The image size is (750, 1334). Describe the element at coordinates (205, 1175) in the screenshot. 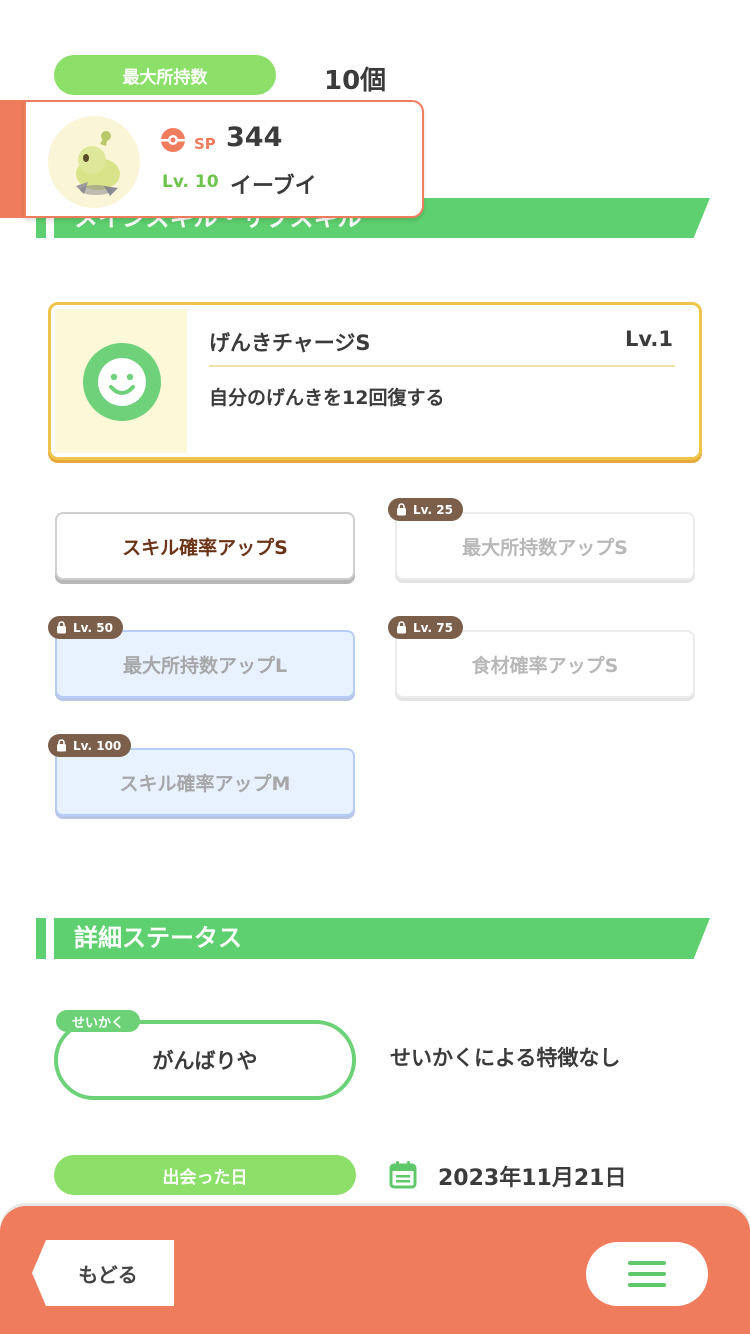

I see `met-date-label: 出会った日` at that location.